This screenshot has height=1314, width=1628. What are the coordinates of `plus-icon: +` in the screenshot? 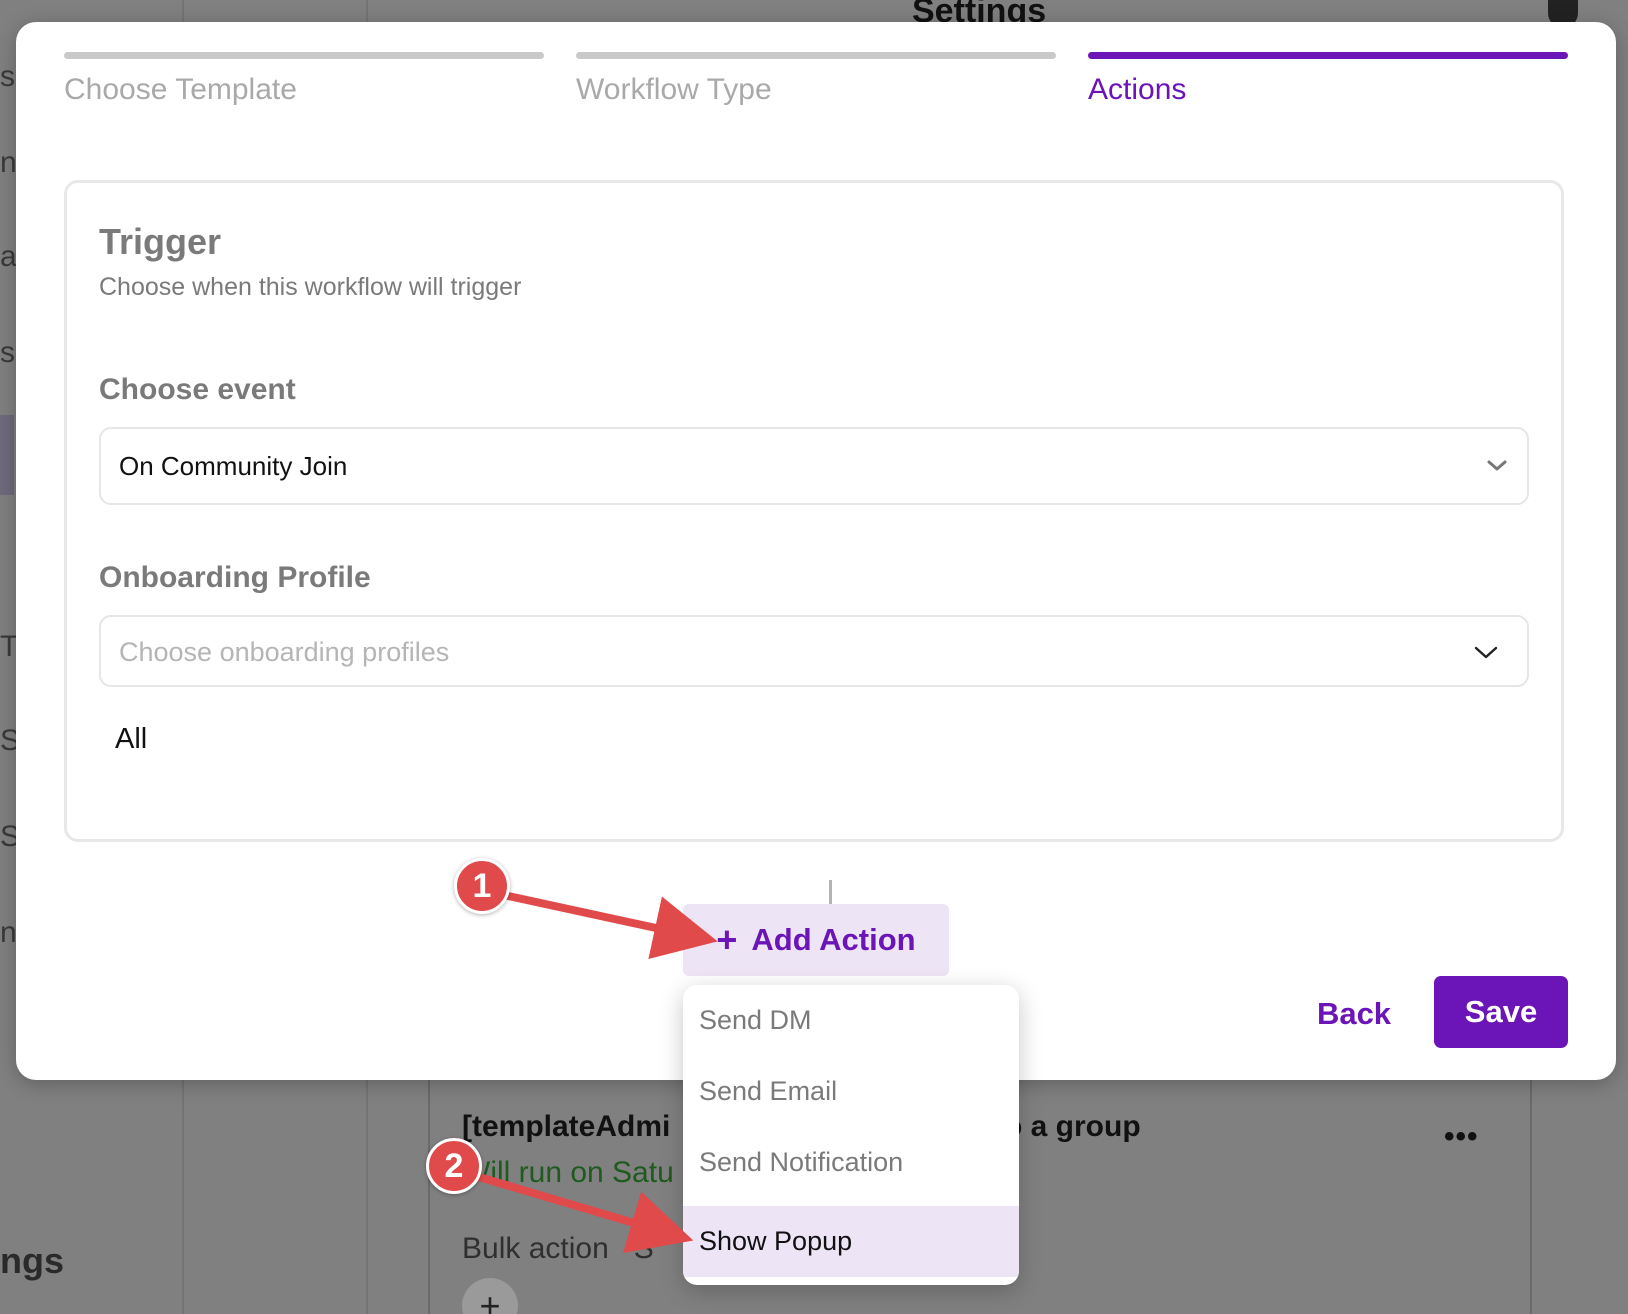 It's located at (727, 939).